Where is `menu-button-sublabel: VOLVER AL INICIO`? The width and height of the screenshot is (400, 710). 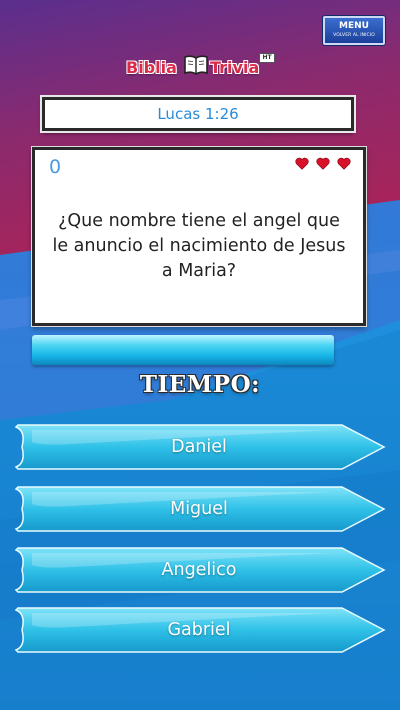 menu-button-sublabel: VOLVER AL INICIO is located at coordinates (354, 35).